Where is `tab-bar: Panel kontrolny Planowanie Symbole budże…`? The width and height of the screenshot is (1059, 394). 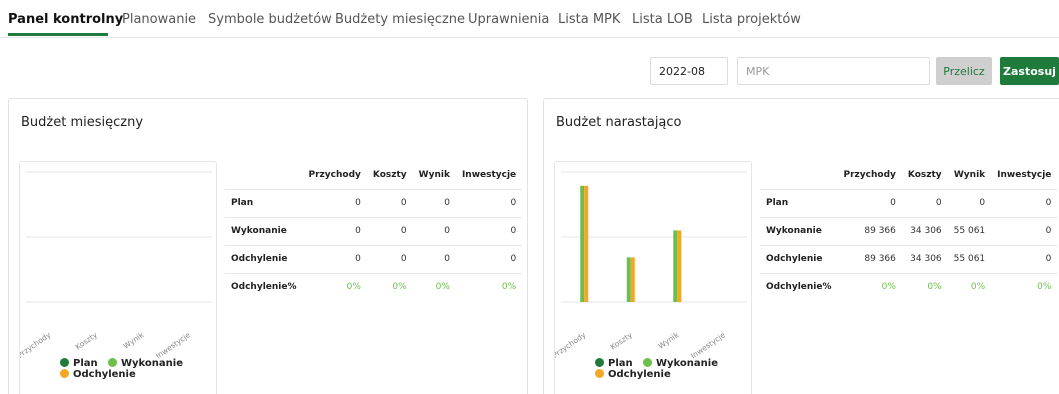 tab-bar: Panel kontrolny Planowanie Symbole budże… is located at coordinates (529, 19).